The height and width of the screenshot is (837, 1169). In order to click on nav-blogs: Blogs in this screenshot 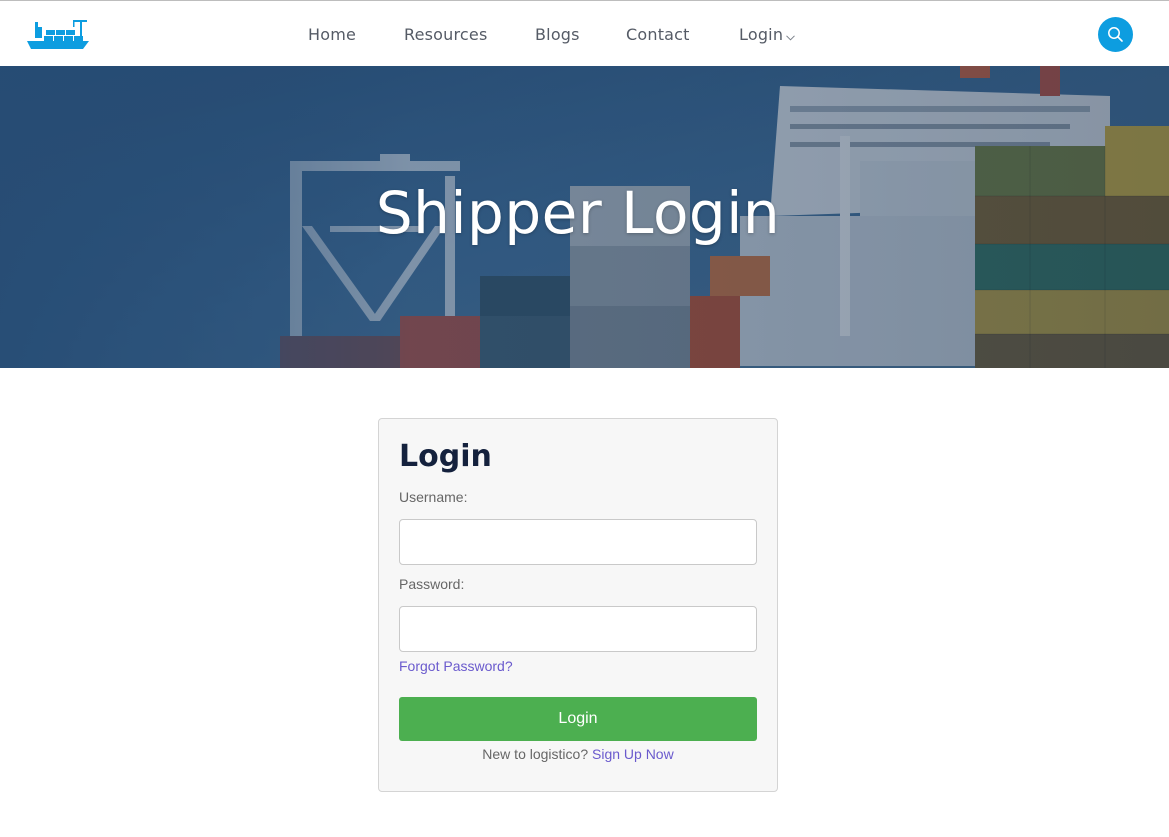, I will do `click(557, 34)`.